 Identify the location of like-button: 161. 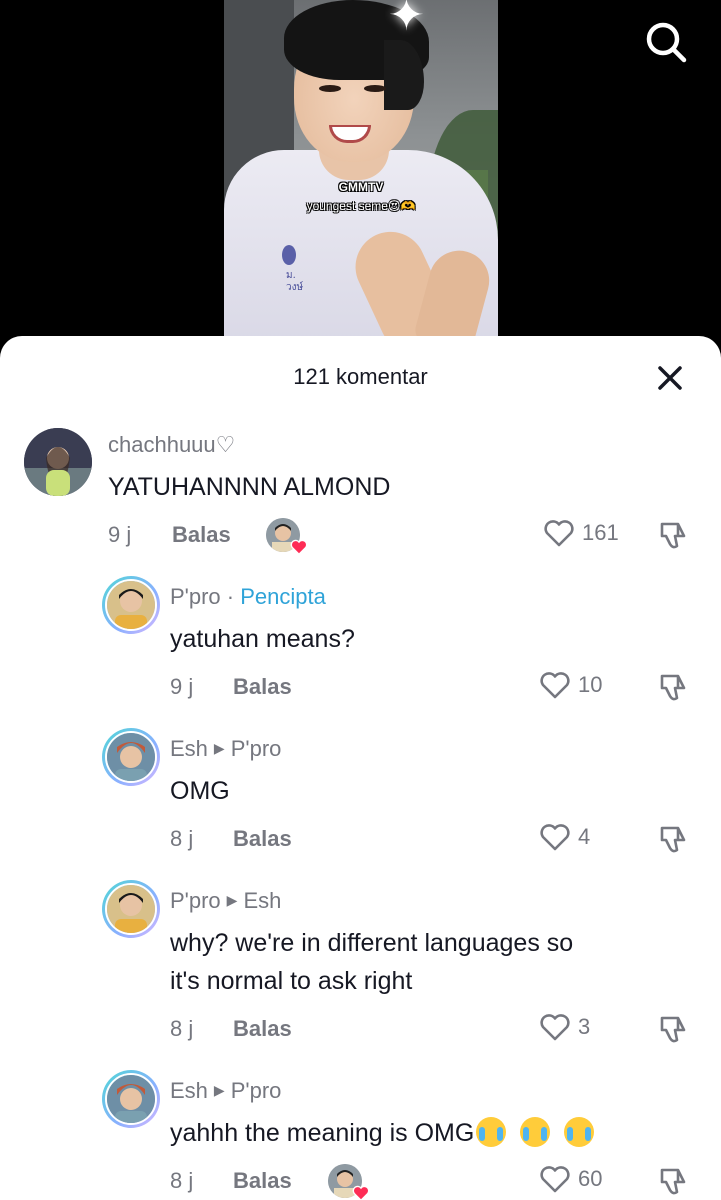
(580, 533).